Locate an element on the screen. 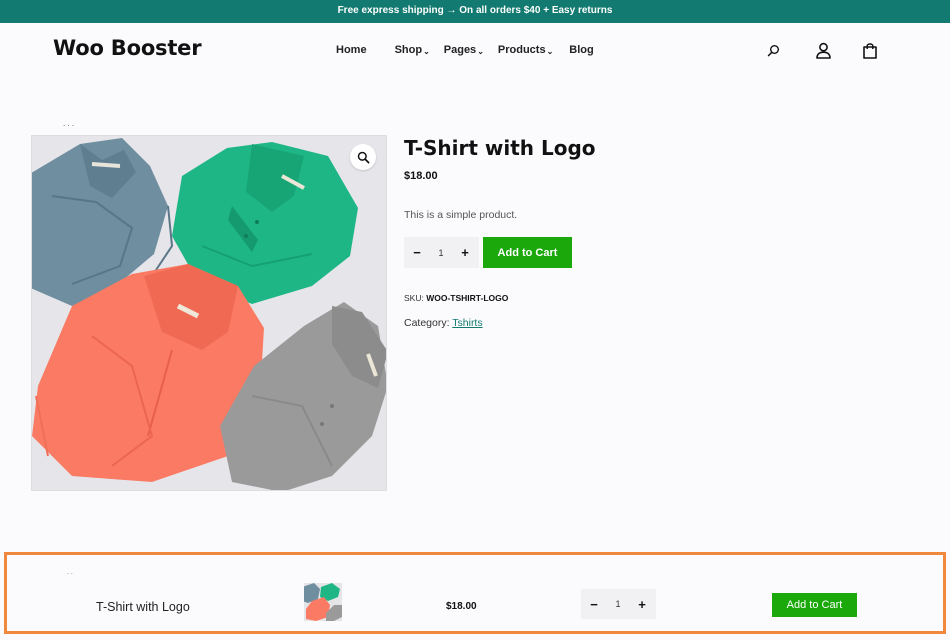  nav-item-home: Home is located at coordinates (351, 50).